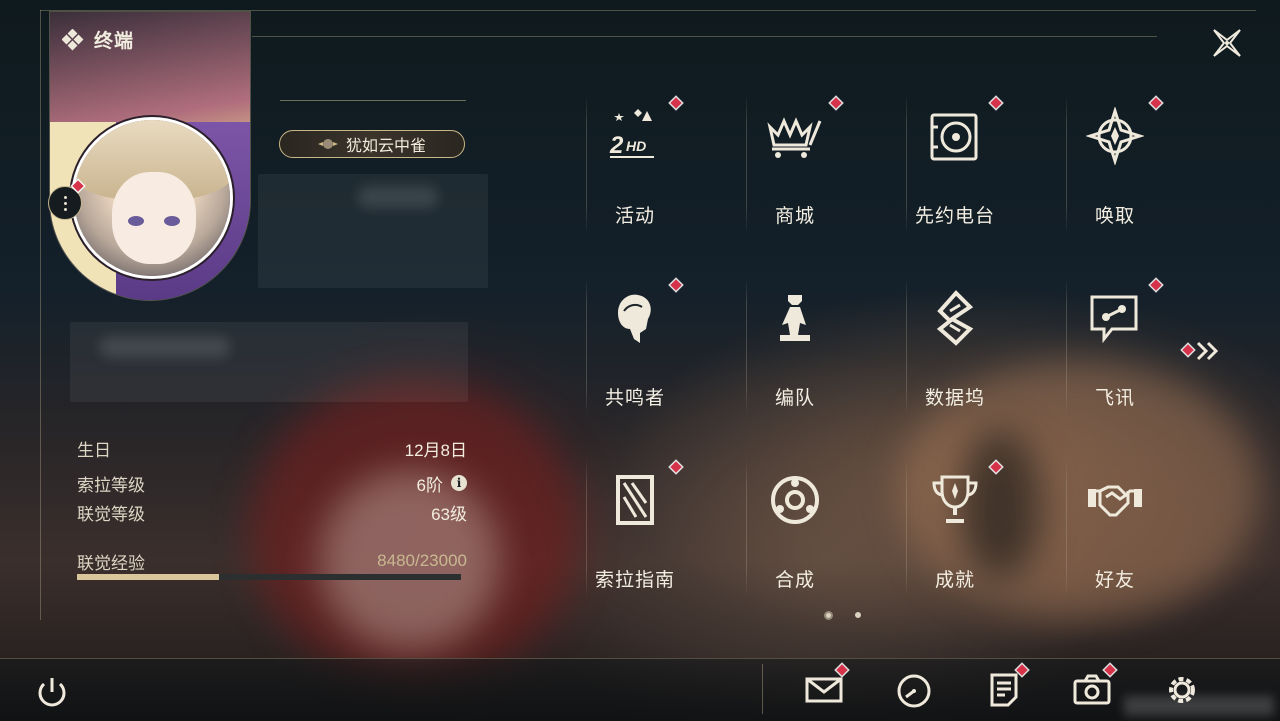  What do you see at coordinates (794, 137) in the screenshot?
I see `shop-cart-icon` at bounding box center [794, 137].